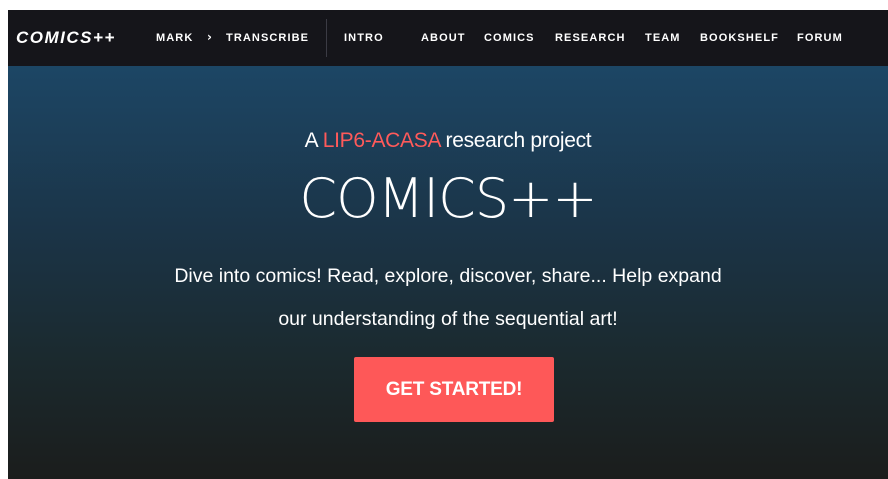 The width and height of the screenshot is (888, 479). I want to click on lip6-acasa-link: LIP6-ACASA, so click(382, 140).